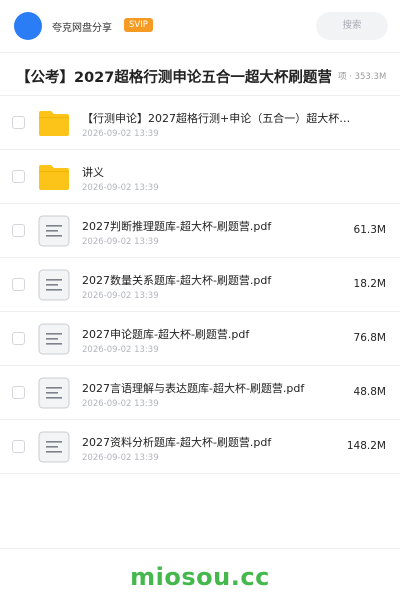 The width and height of the screenshot is (400, 600). What do you see at coordinates (352, 26) in the screenshot?
I see `search-button: 搜索` at bounding box center [352, 26].